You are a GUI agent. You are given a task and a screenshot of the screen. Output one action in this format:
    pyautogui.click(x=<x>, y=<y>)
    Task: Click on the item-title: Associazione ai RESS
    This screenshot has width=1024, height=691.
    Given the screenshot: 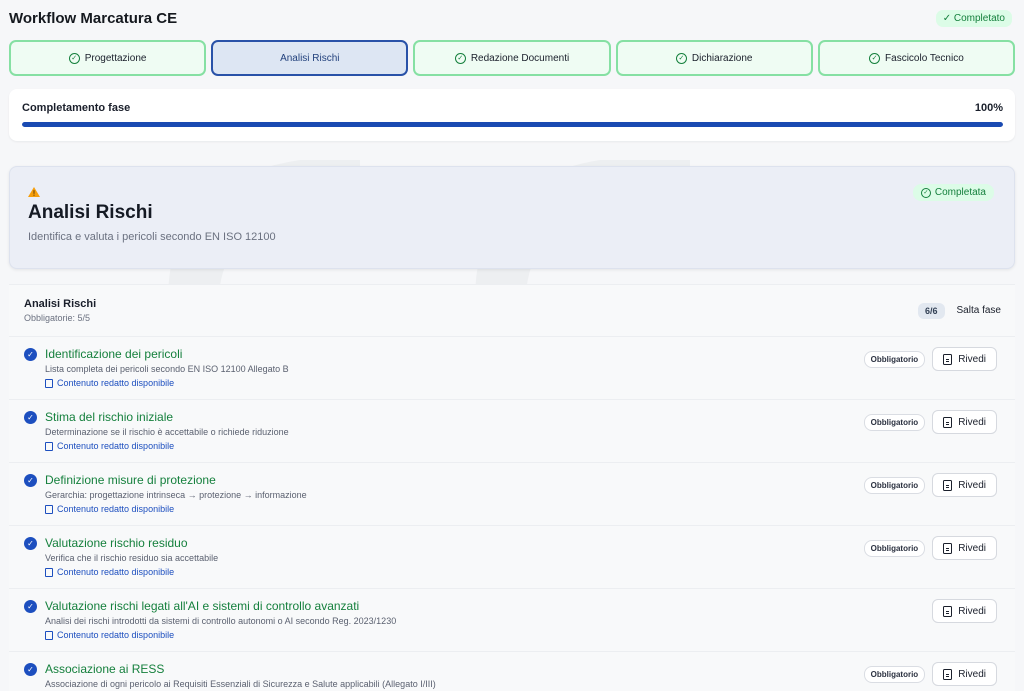 What is the action you would take?
    pyautogui.click(x=105, y=669)
    